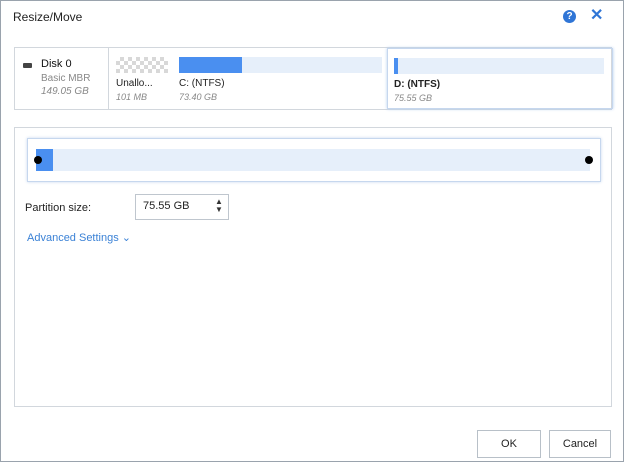  I want to click on disk-name: Disk 0, so click(56, 64).